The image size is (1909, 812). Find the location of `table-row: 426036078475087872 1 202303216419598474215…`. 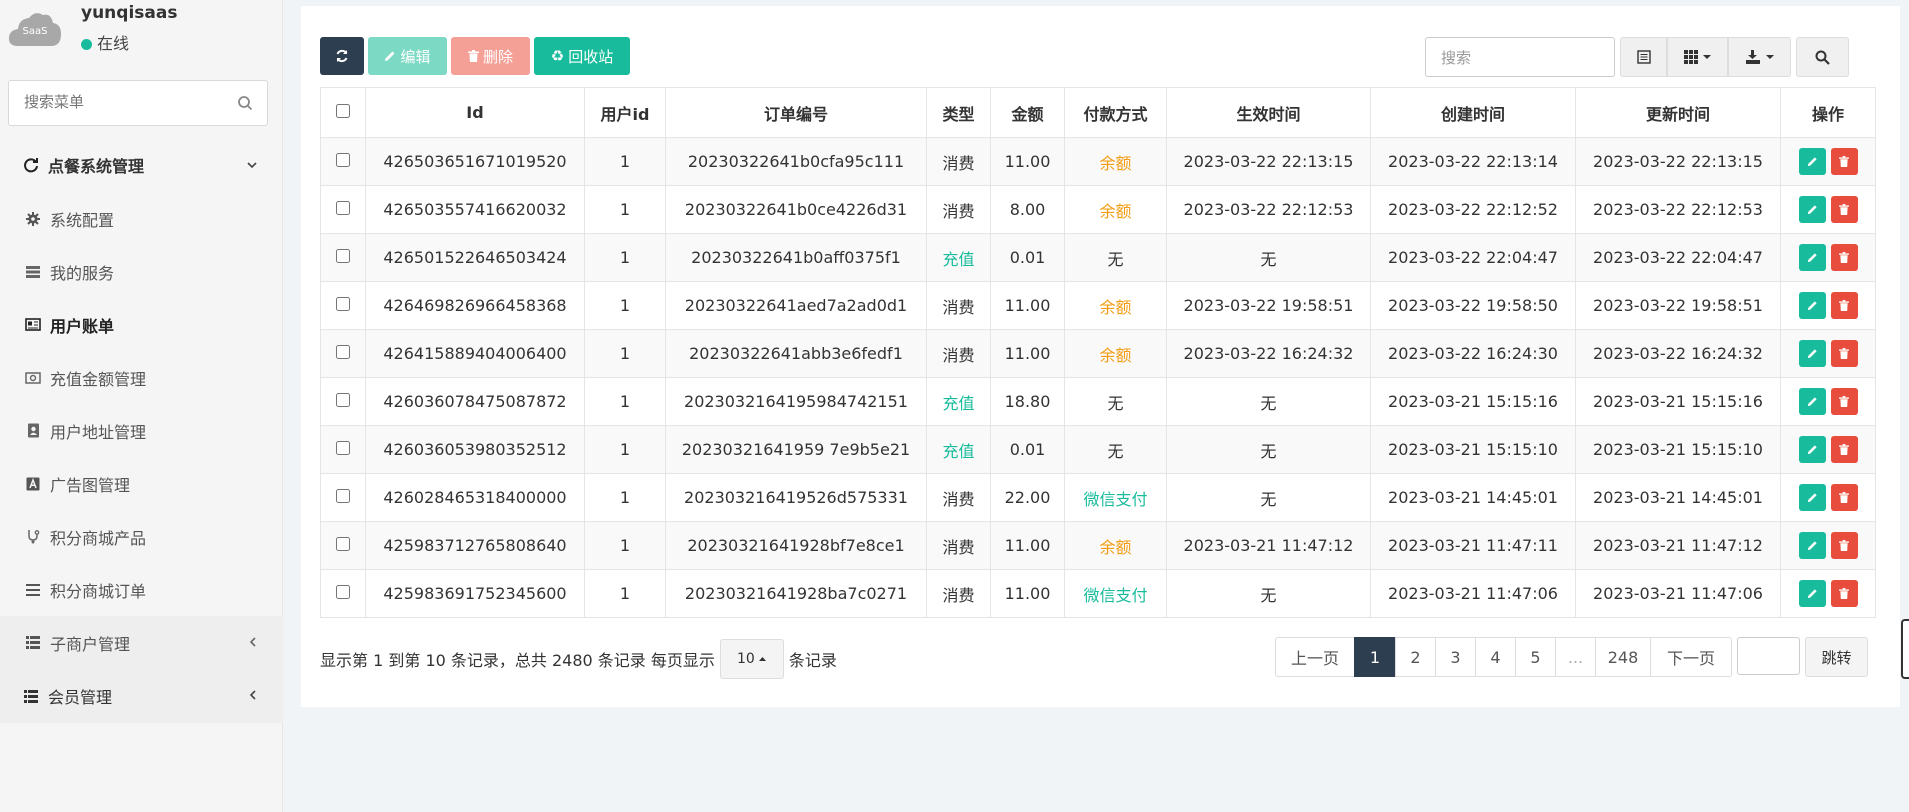

table-row: 426036078475087872 1 202303216419598474215… is located at coordinates (1098, 401).